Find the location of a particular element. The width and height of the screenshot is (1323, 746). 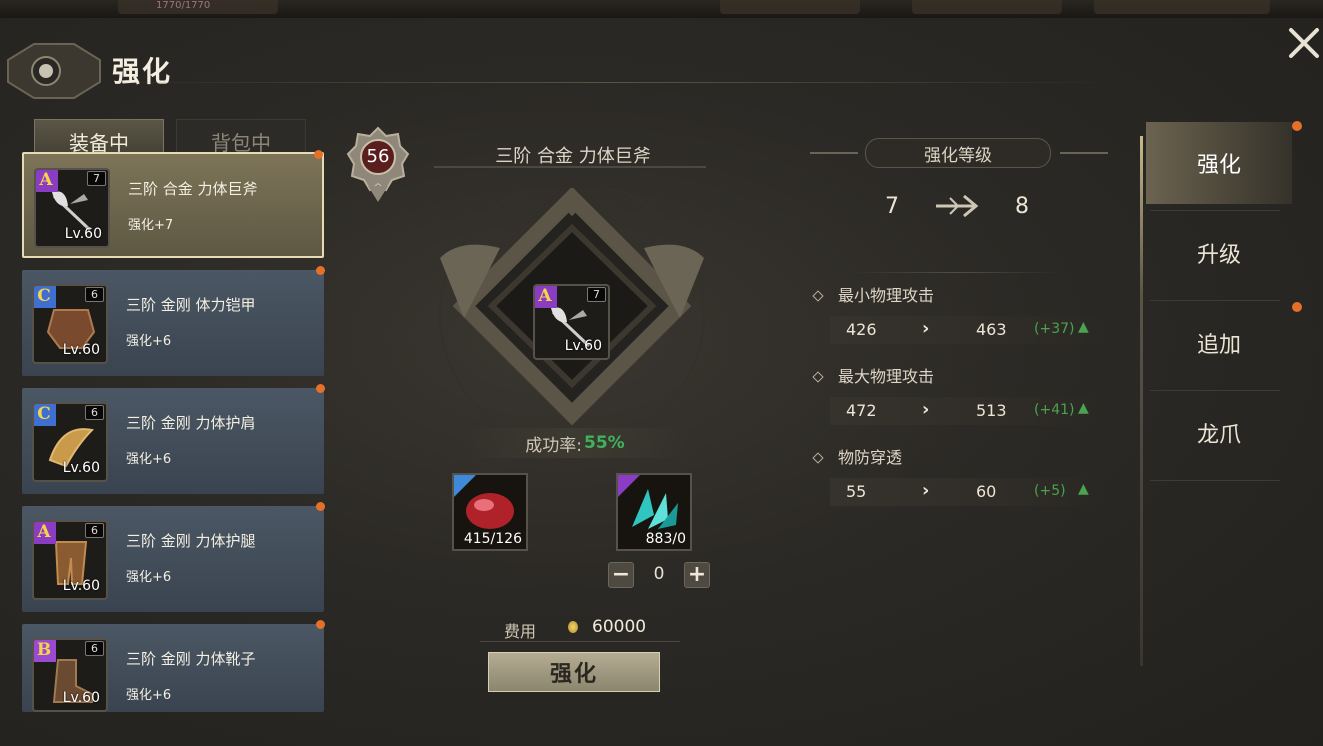

stat-name: 物防穿透 is located at coordinates (870, 457).